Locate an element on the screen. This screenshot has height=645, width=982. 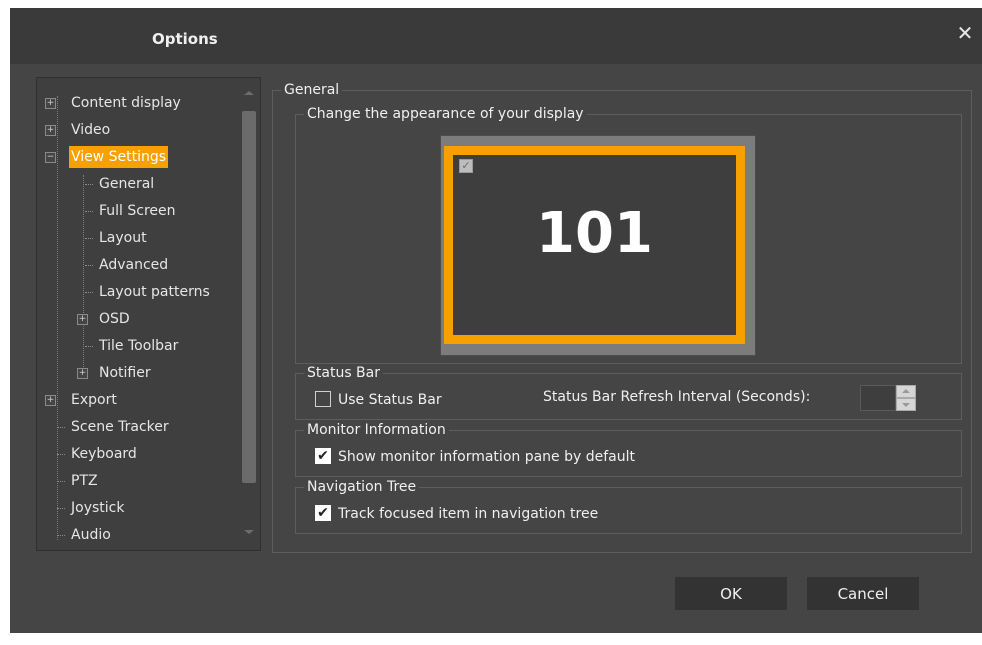
tree-item-label: Layout patterns is located at coordinates (154, 292).